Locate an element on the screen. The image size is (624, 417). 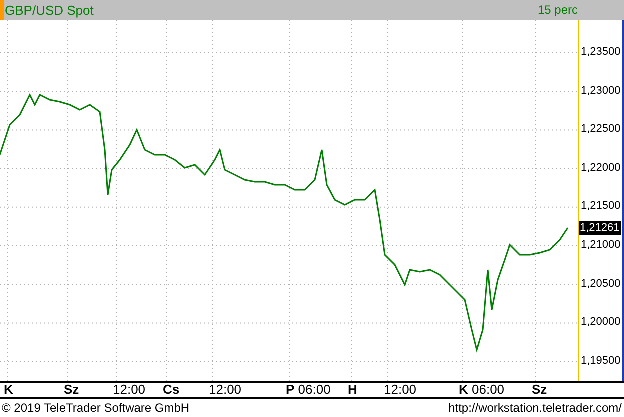
last-price-label: 1,21261 is located at coordinates (600, 228).